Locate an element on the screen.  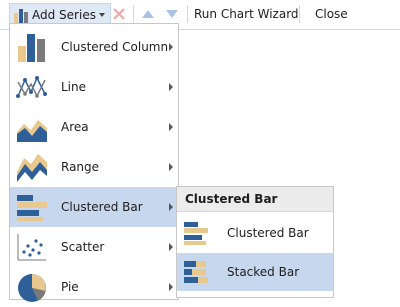
chevron-down-icon is located at coordinates (102, 15).